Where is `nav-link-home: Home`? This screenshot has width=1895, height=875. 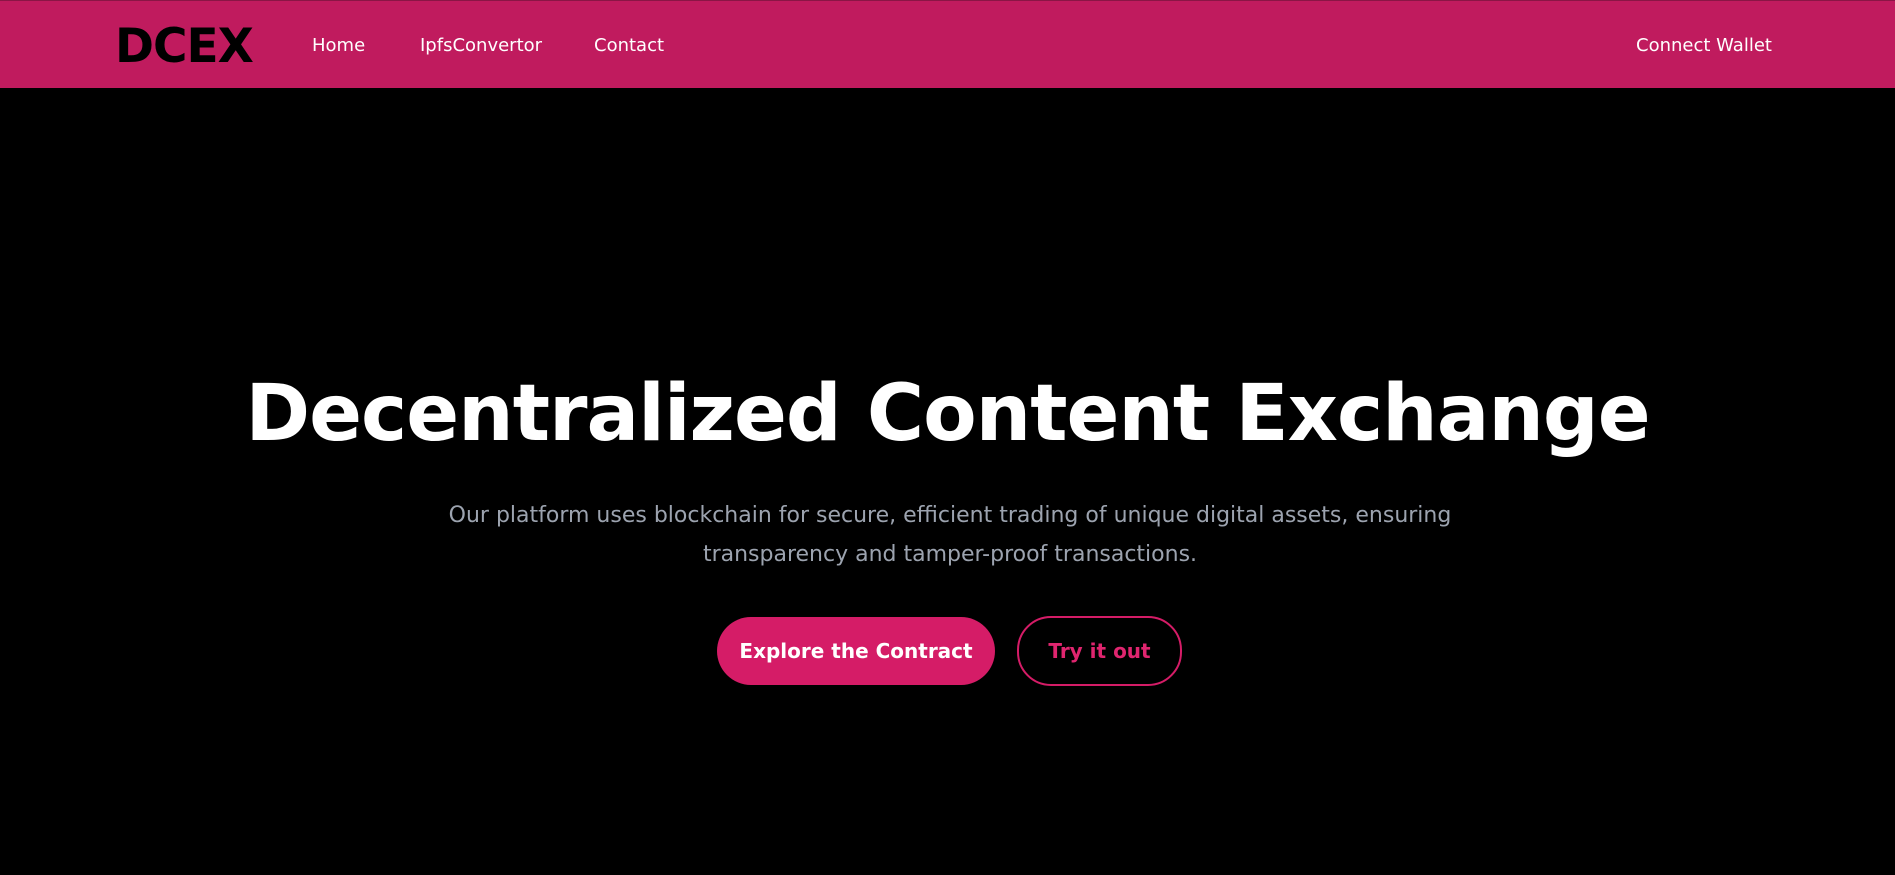
nav-link-home: Home is located at coordinates (338, 46).